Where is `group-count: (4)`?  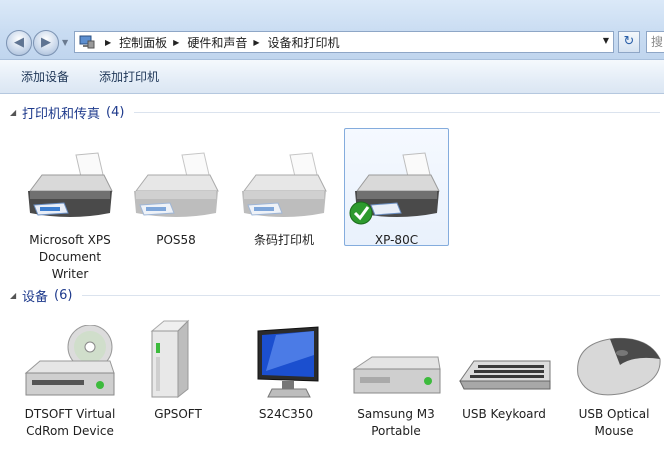
group-count: (4) is located at coordinates (115, 112).